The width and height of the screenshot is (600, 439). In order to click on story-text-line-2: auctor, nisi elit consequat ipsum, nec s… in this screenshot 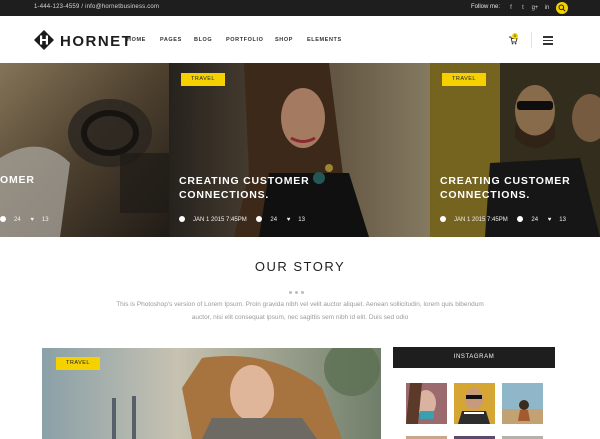, I will do `click(300, 317)`.